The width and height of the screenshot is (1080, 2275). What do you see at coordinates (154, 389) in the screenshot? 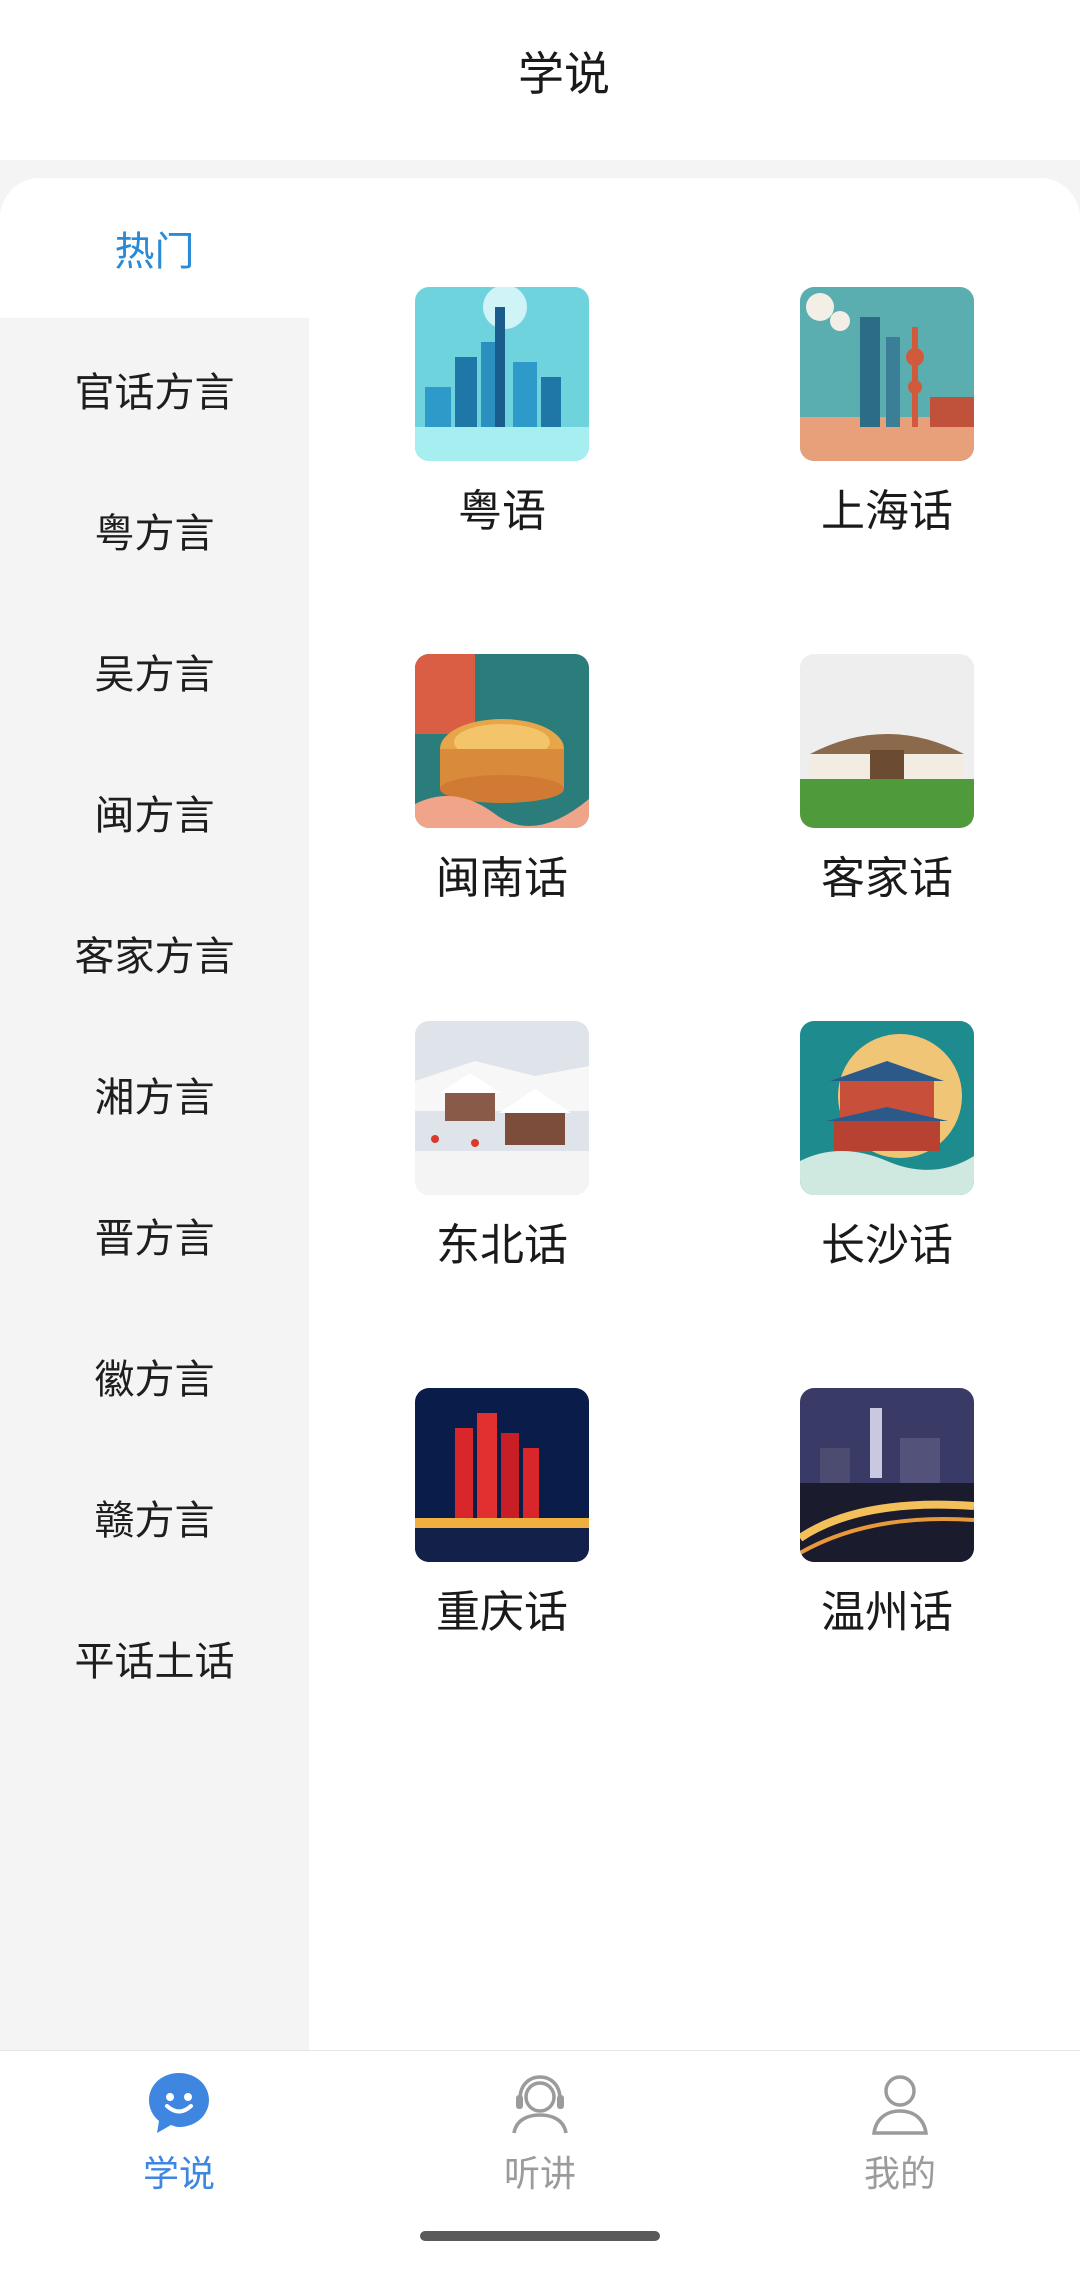
I see `sidebar-item-mandarin: 官话方言` at bounding box center [154, 389].